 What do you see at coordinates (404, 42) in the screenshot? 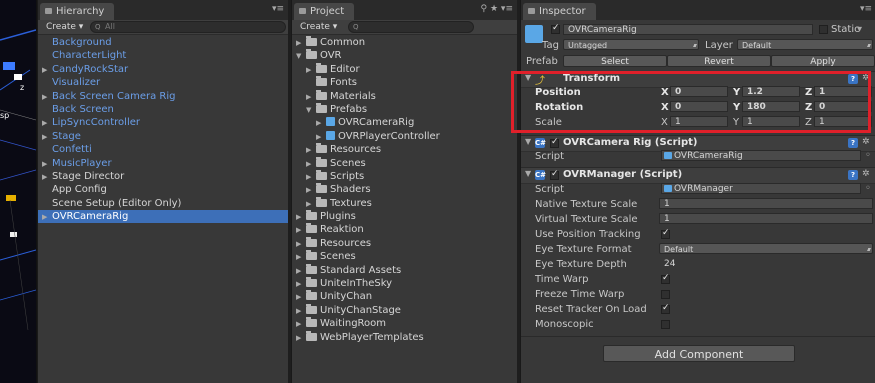
I see `project-item: ▶ Common` at bounding box center [404, 42].